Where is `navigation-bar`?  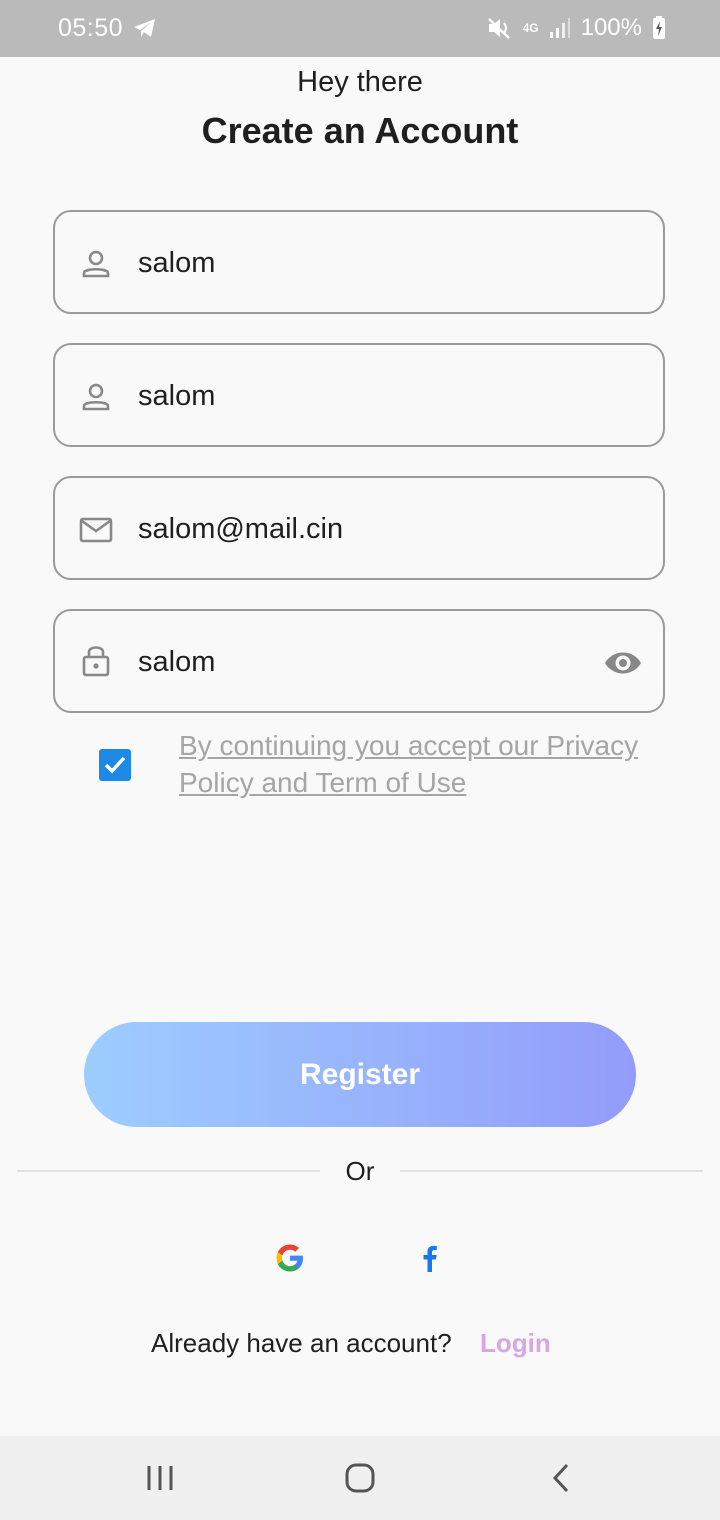 navigation-bar is located at coordinates (360, 1478).